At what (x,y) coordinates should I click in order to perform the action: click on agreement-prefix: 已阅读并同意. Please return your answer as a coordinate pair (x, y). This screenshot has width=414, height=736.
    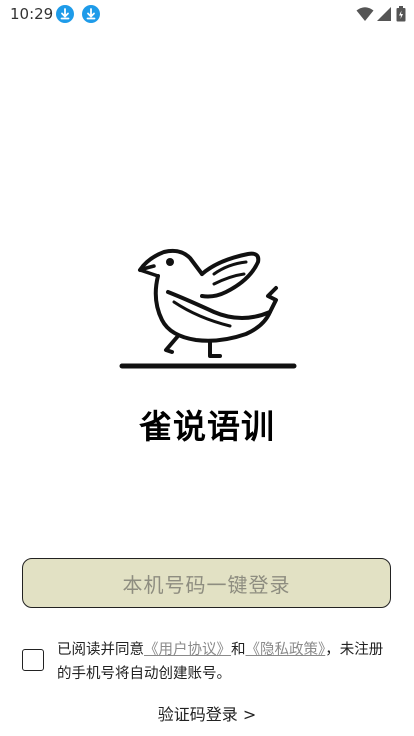
    Looking at the image, I should click on (100, 650).